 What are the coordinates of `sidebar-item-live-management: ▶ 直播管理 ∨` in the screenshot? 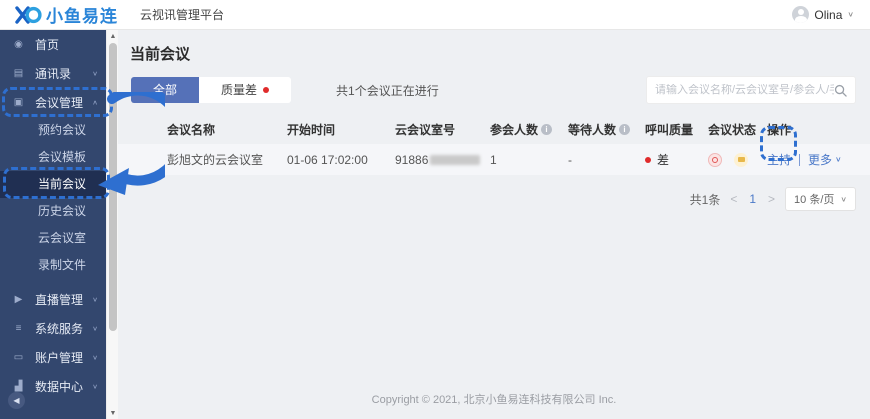 It's located at (53, 299).